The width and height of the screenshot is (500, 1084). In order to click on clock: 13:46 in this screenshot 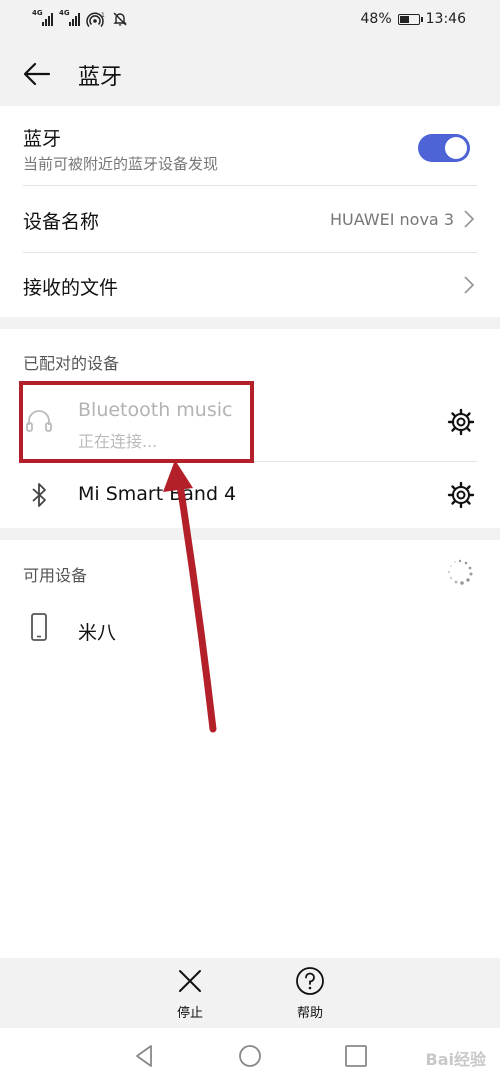, I will do `click(445, 19)`.